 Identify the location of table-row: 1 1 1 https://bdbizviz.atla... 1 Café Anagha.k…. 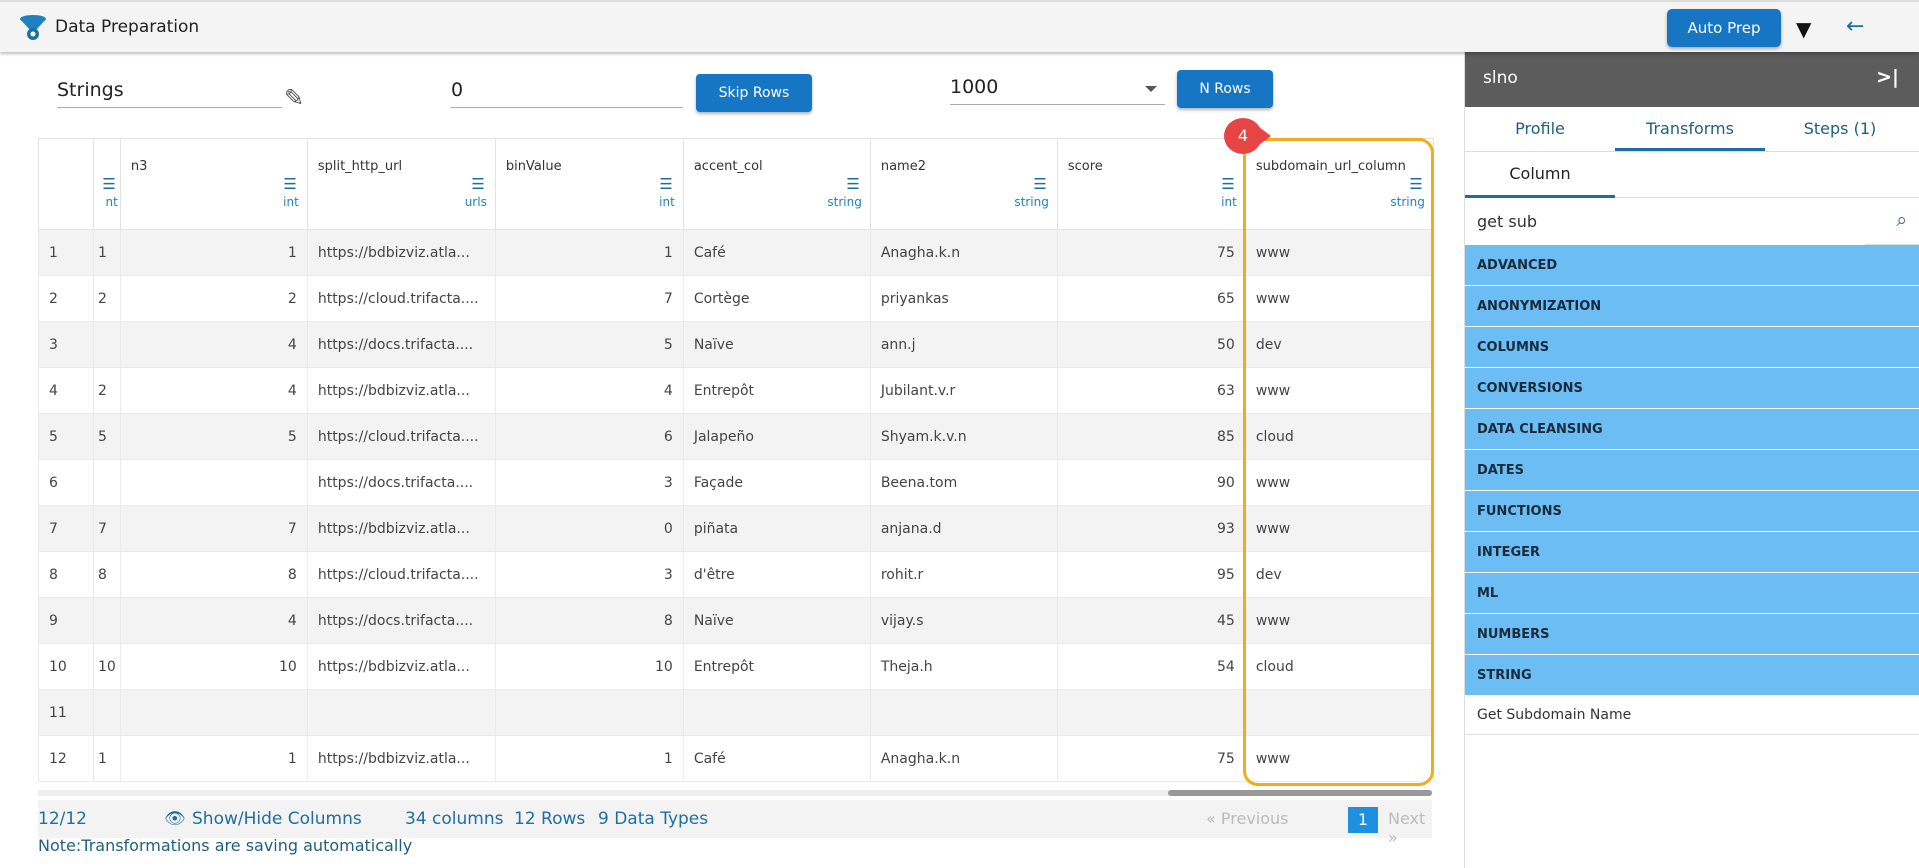
(736, 252).